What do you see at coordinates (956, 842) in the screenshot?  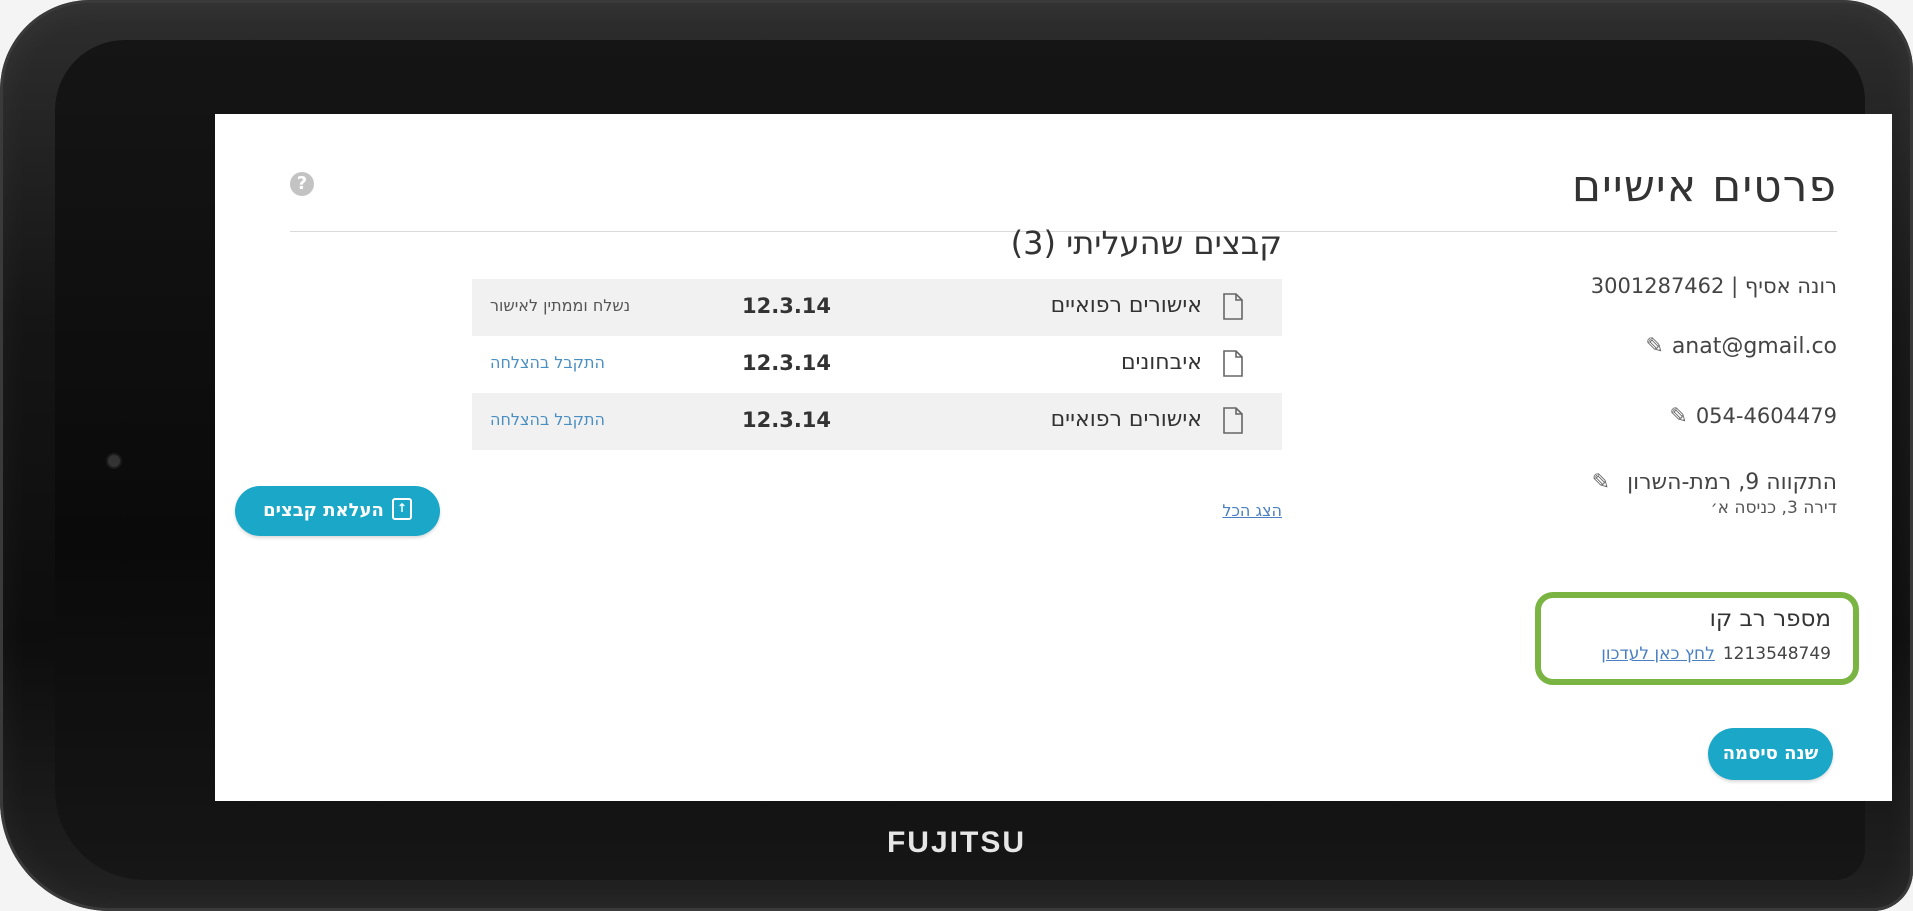 I see `brand-logo: FUJITSU` at bounding box center [956, 842].